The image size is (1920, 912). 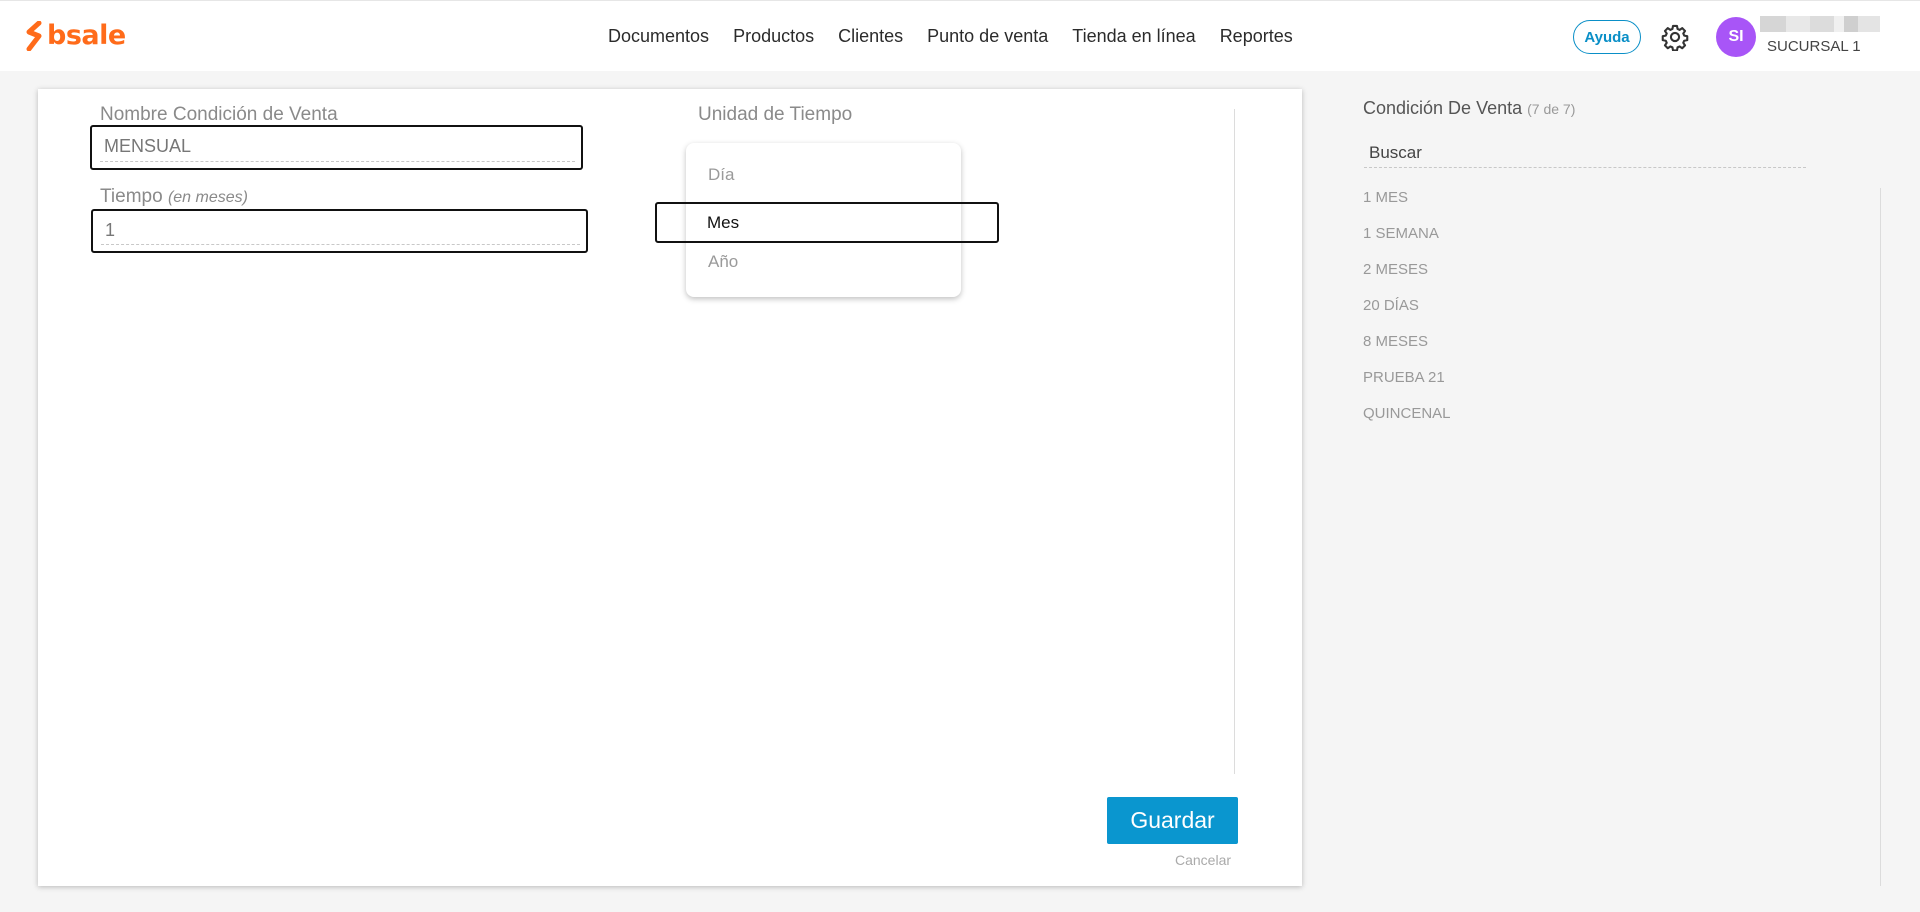 I want to click on list-item: QUINCENAL, so click(x=1407, y=421).